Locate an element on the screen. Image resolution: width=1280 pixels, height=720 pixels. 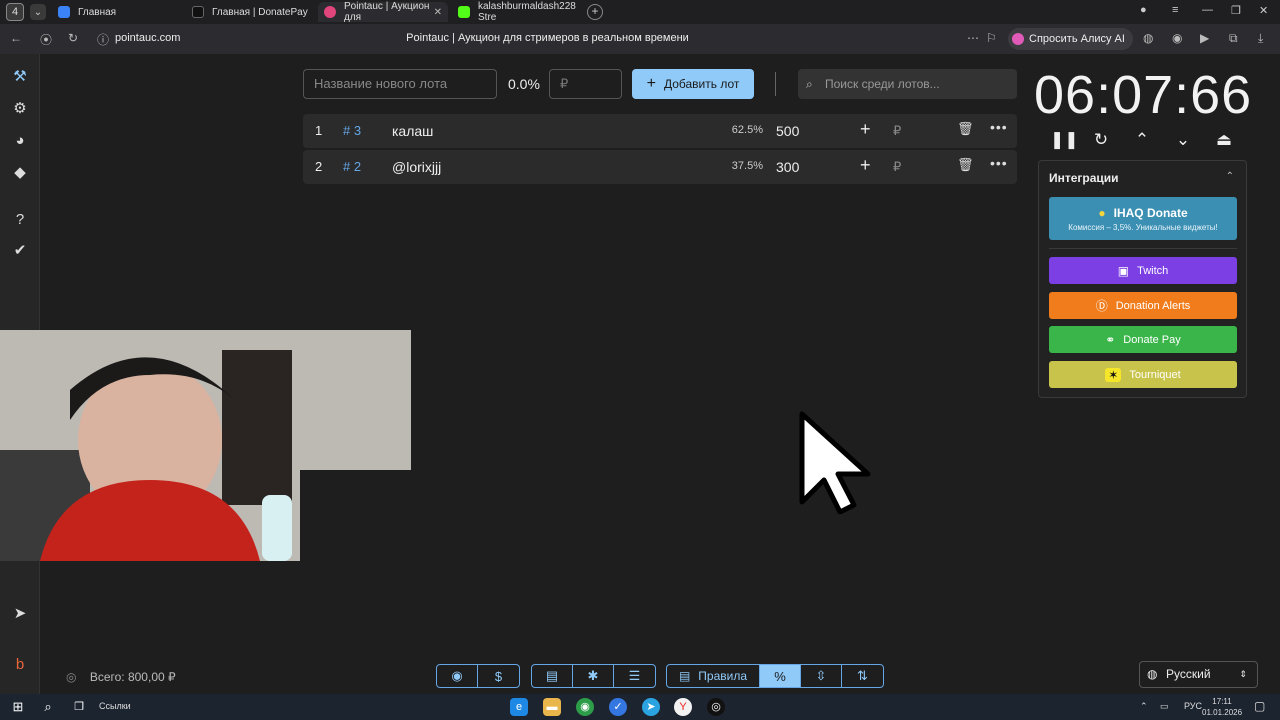
close-icon: ✕ is located at coordinates (438, 12).